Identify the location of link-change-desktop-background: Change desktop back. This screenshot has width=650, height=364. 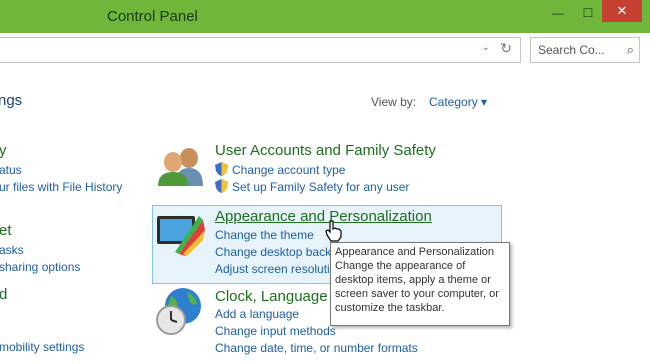
(273, 252).